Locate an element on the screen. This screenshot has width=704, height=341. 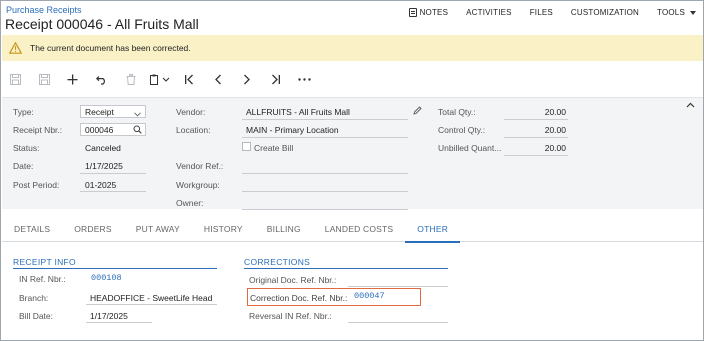
tab-put-away: PUT AWAY is located at coordinates (158, 229).